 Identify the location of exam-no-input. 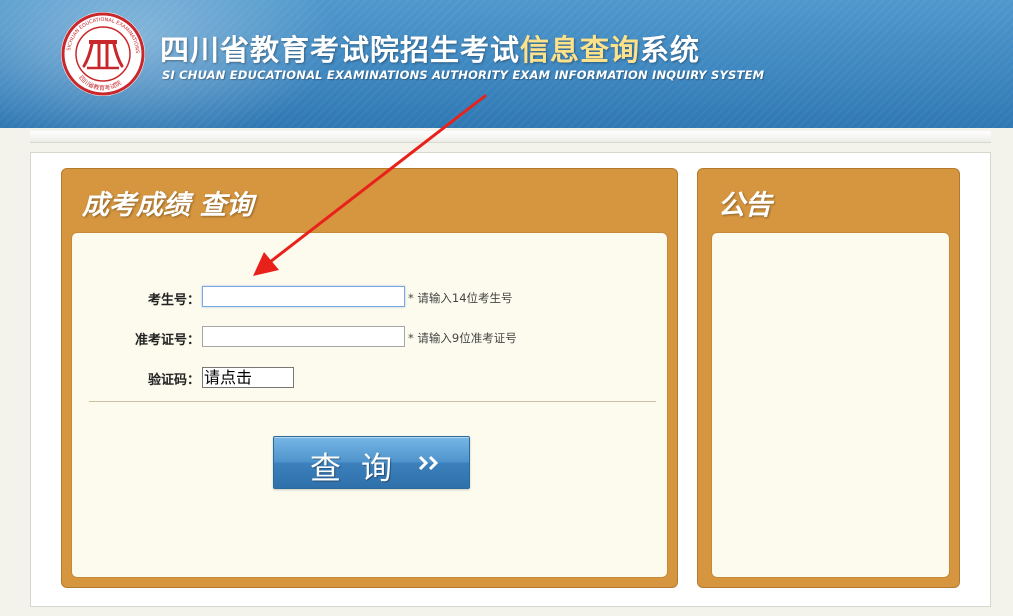
(303, 296).